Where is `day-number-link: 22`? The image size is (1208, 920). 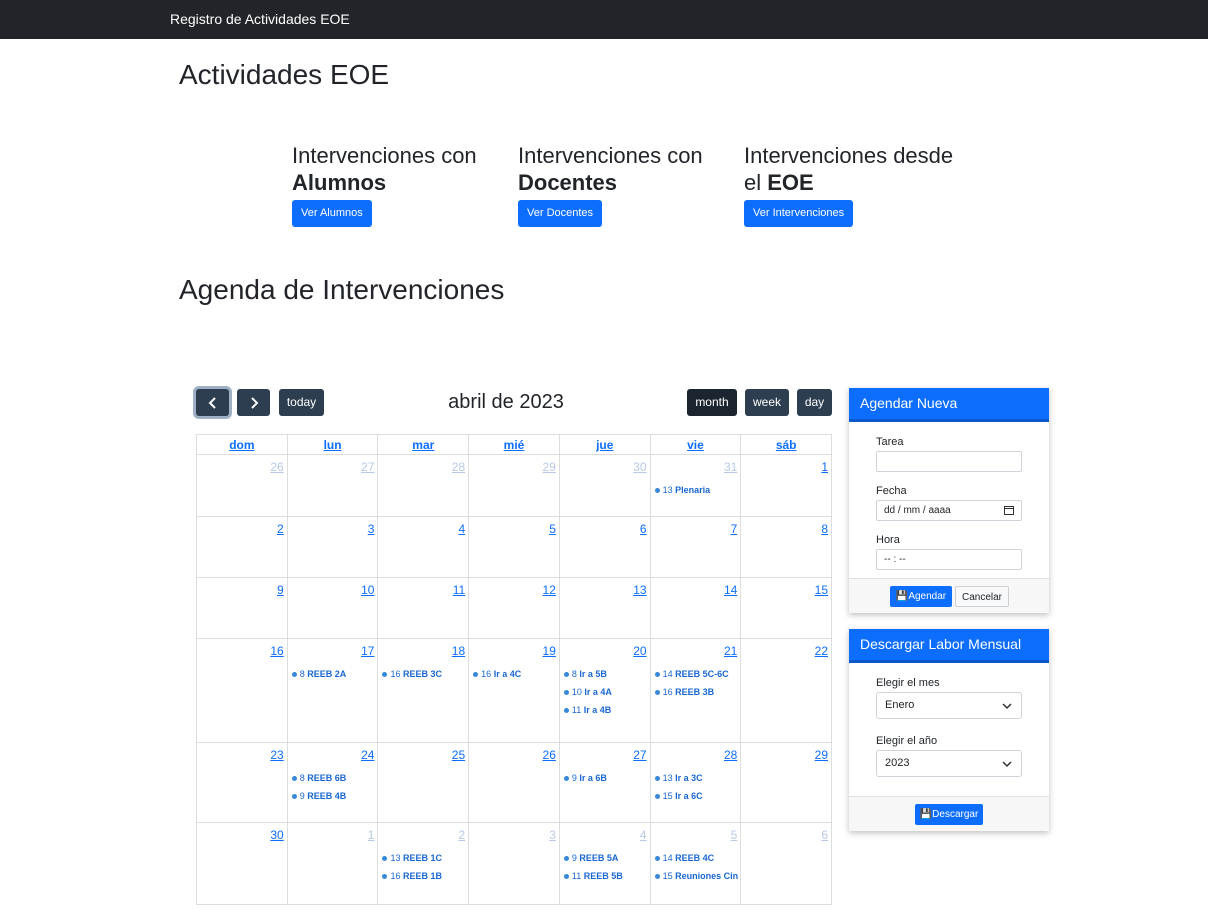 day-number-link: 22 is located at coordinates (821, 651).